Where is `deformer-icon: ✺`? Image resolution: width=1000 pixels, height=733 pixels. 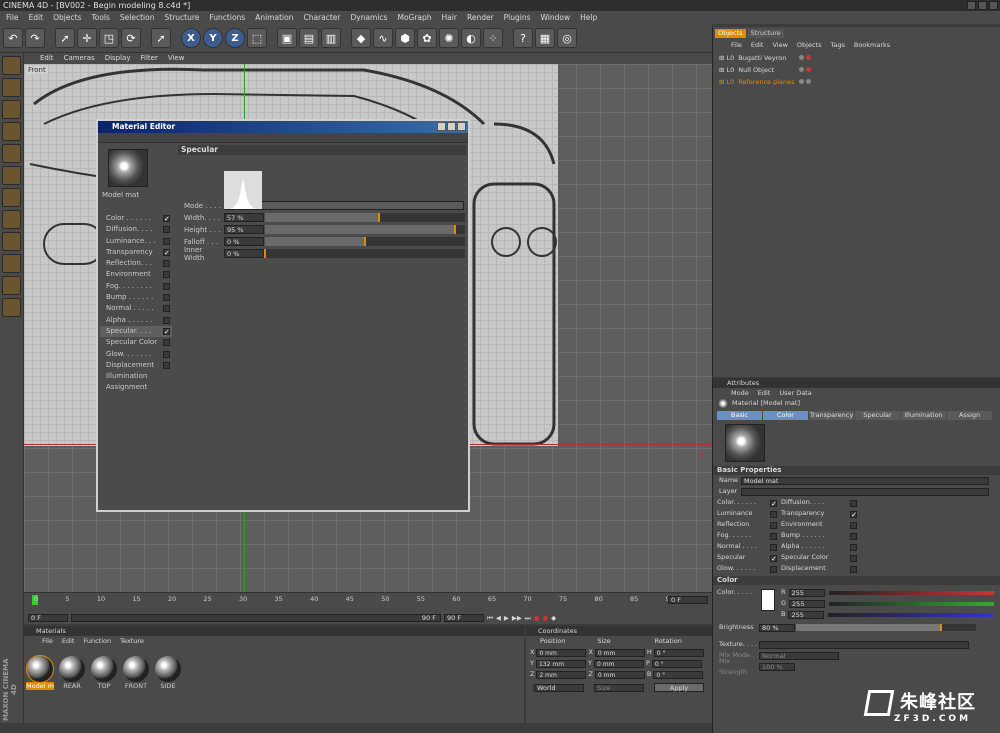
deformer-icon: ✺ is located at coordinates (449, 38).